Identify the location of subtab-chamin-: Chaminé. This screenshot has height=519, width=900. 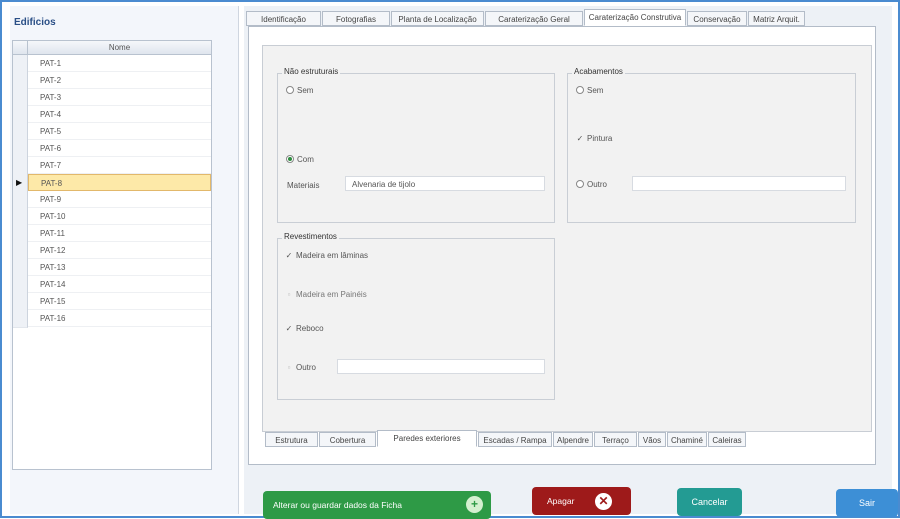
(687, 439).